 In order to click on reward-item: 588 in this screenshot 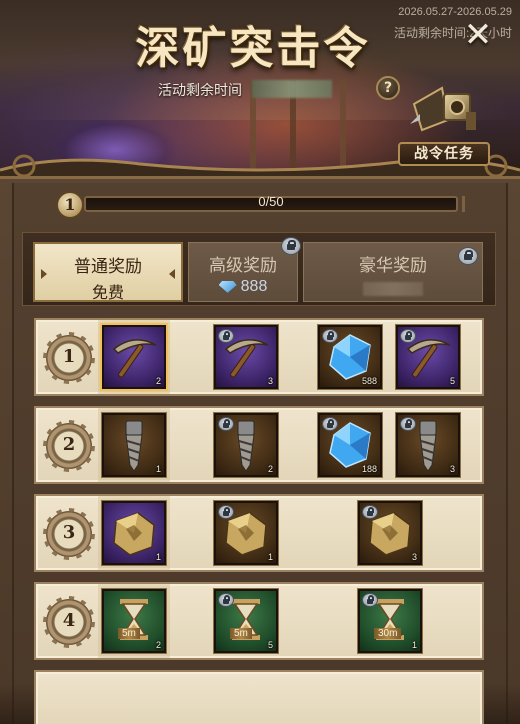, I will do `click(350, 357)`.